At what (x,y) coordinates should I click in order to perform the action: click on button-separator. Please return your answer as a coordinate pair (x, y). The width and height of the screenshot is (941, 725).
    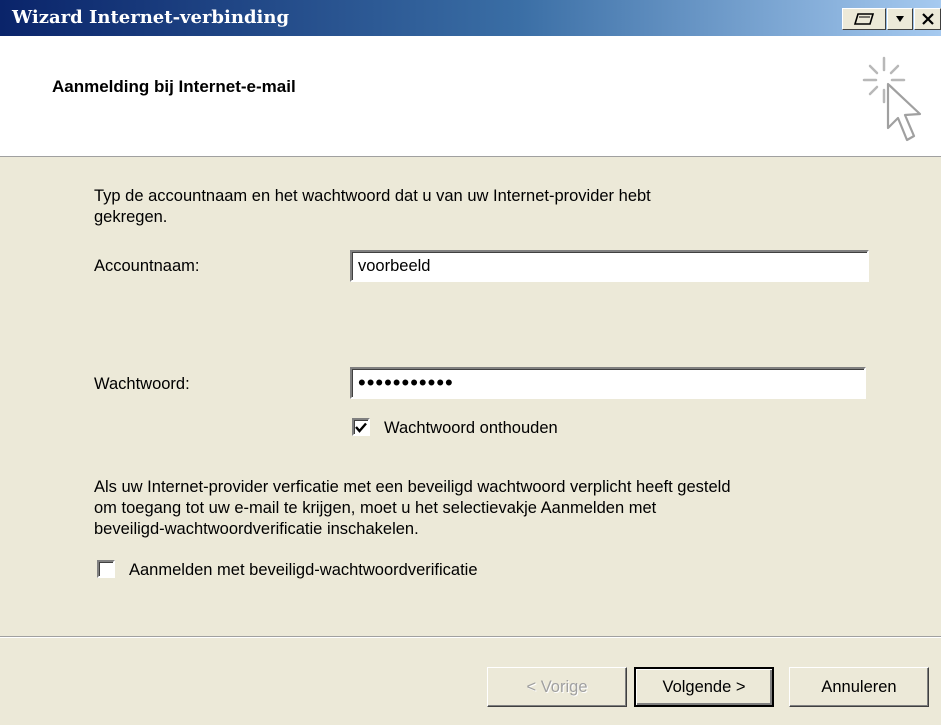
    Looking at the image, I should click on (470, 637).